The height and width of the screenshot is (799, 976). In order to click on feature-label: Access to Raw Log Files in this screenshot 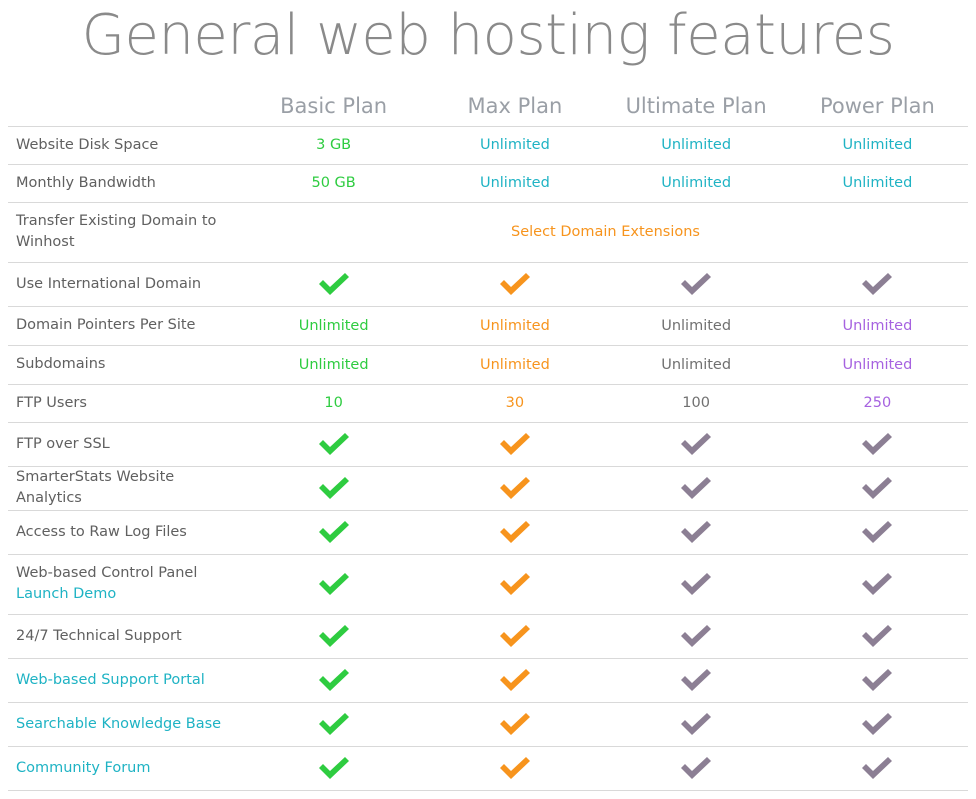, I will do `click(125, 531)`.